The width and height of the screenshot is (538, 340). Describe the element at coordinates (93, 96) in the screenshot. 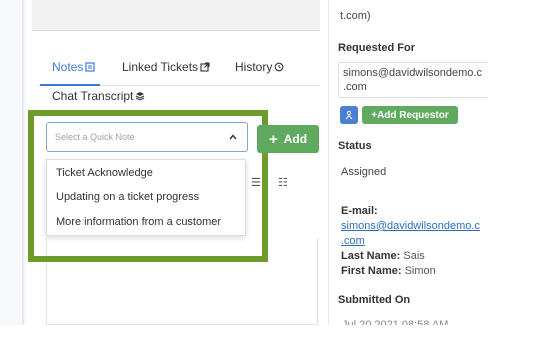

I see `tab-chat-transcript-label: Chat Transcript` at that location.